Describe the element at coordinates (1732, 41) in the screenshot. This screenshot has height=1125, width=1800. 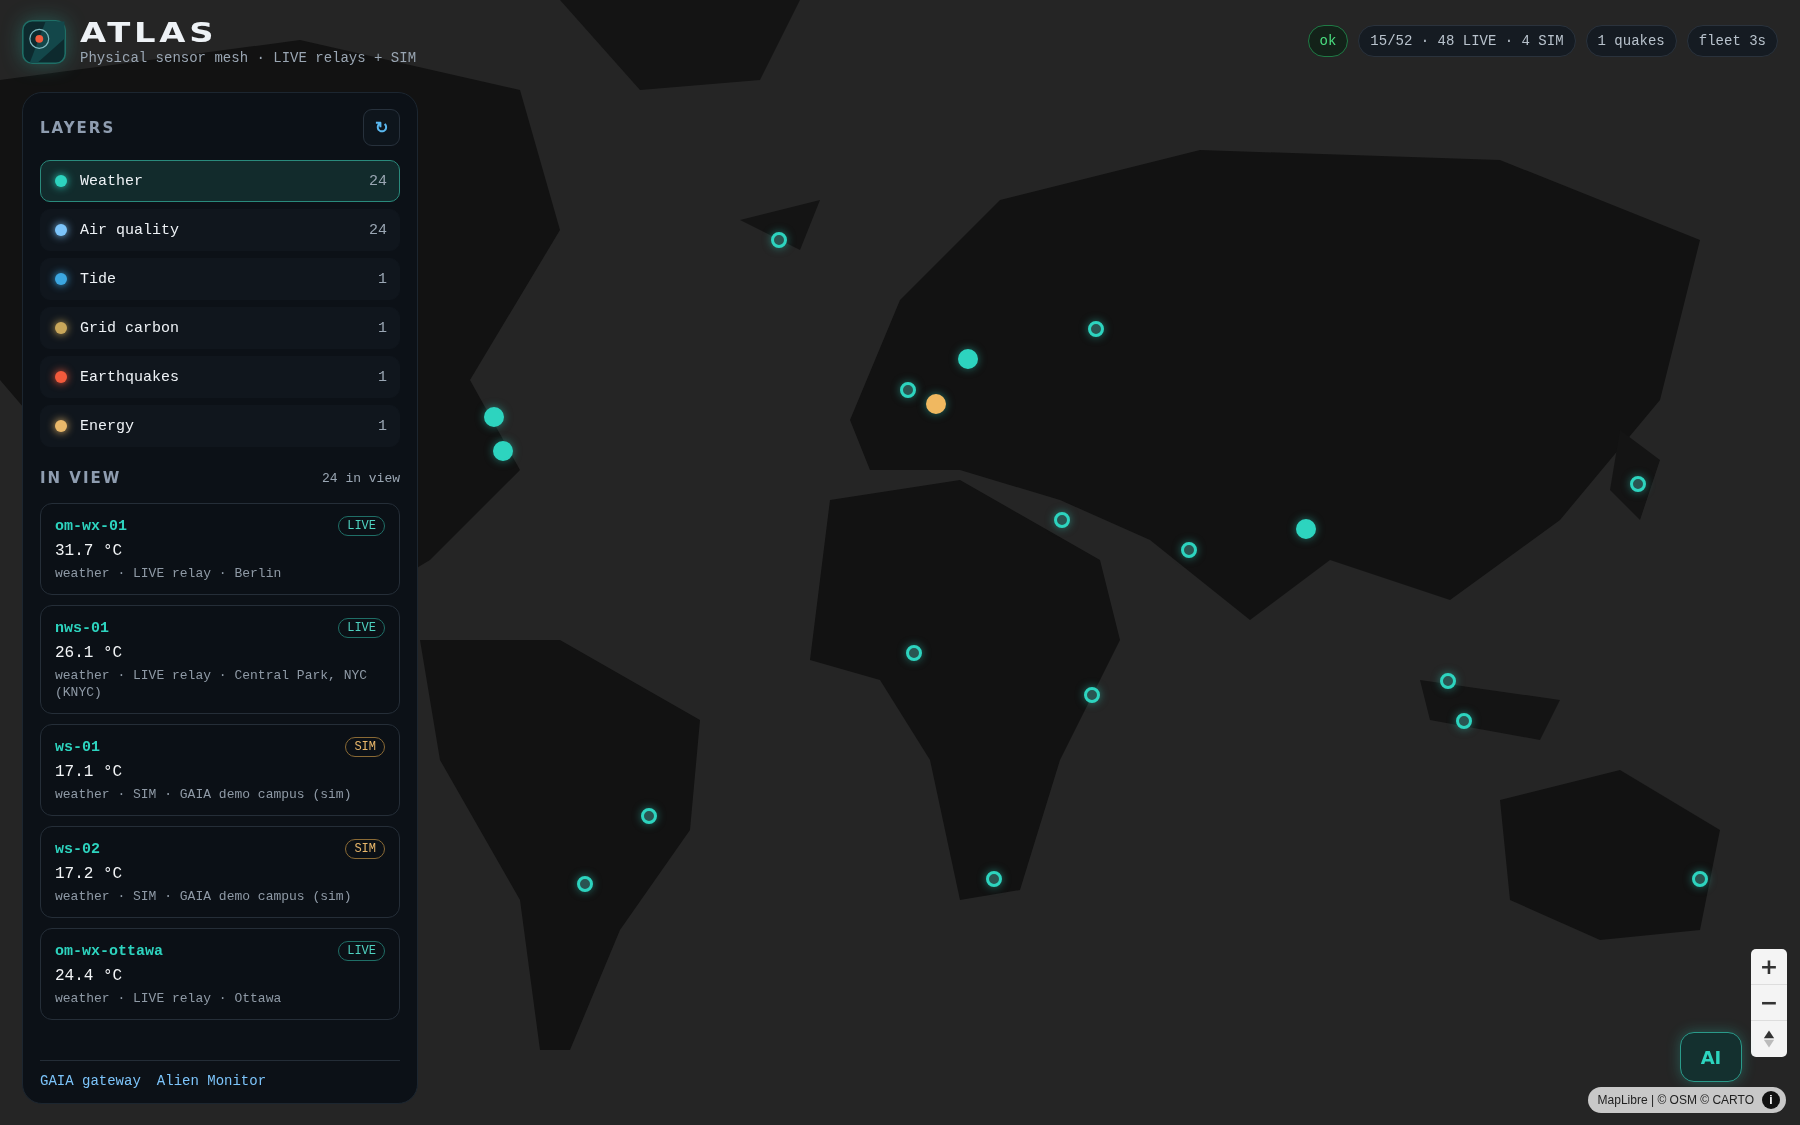
I see `status-pill: fleet 3s` at that location.